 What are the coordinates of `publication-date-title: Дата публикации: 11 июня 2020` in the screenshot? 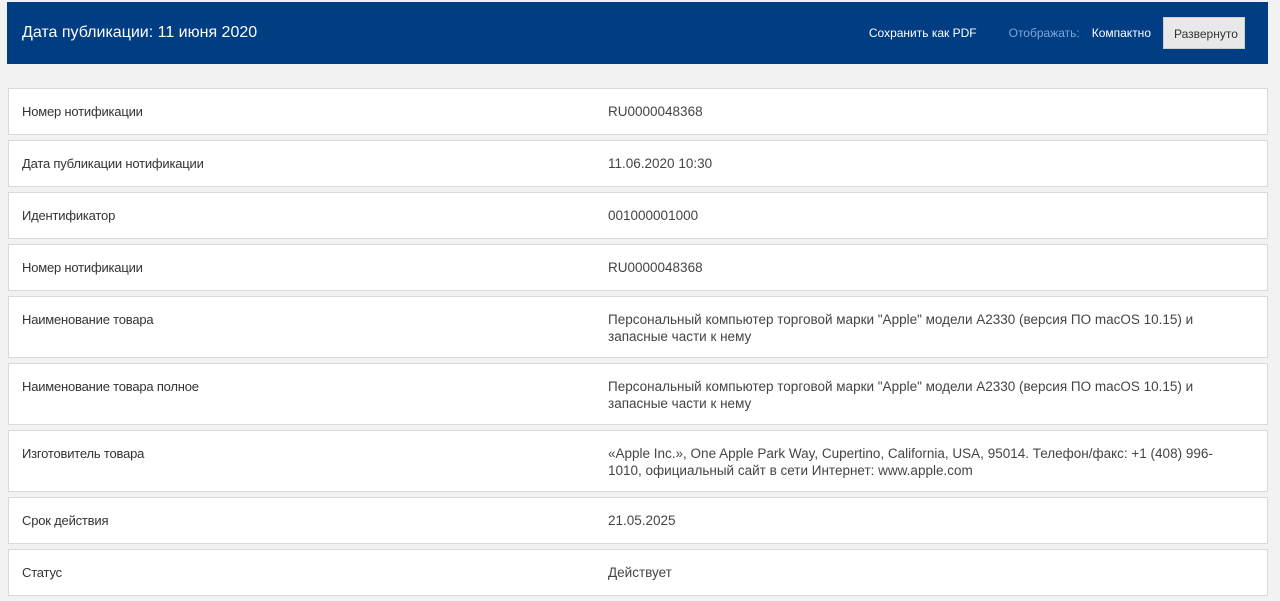 It's located at (140, 32).